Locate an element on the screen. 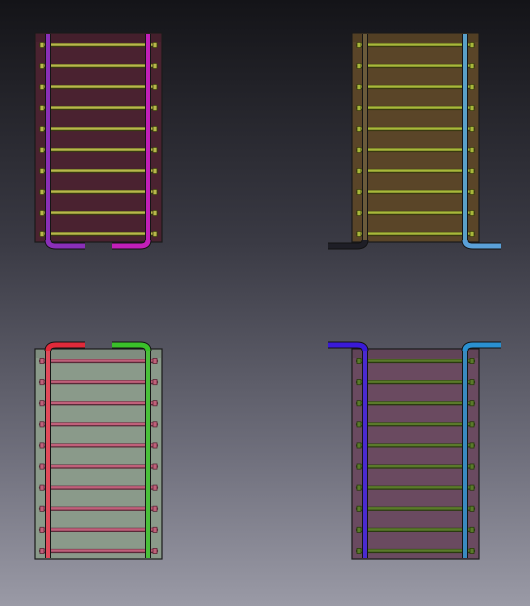 Image resolution: width=530 pixels, height=606 pixels. panel-bottom-right is located at coordinates (414, 450).